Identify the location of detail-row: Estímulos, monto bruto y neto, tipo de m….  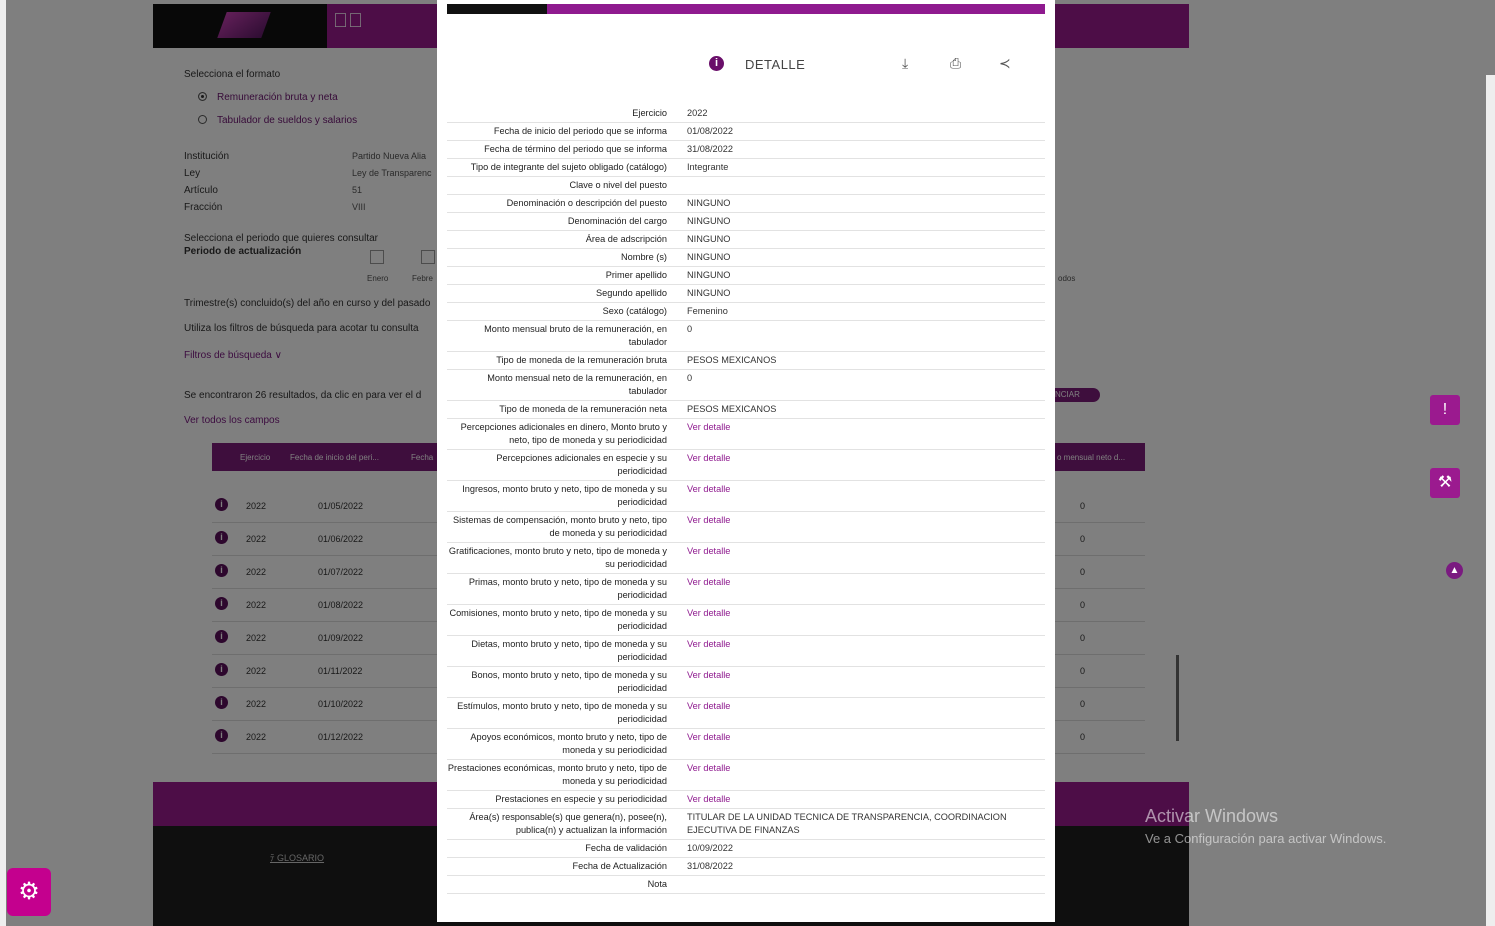
(746, 713).